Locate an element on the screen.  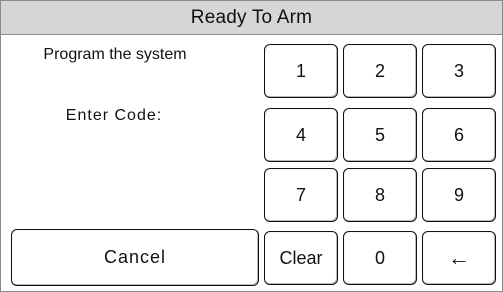
enter-code-label: Enter Code: is located at coordinates (114, 115).